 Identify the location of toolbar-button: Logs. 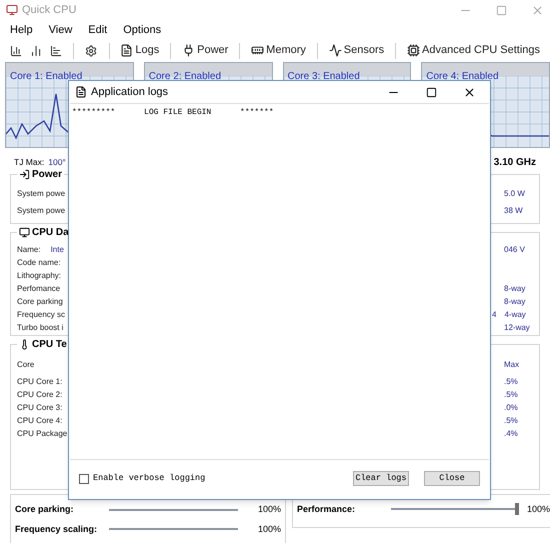
(140, 50).